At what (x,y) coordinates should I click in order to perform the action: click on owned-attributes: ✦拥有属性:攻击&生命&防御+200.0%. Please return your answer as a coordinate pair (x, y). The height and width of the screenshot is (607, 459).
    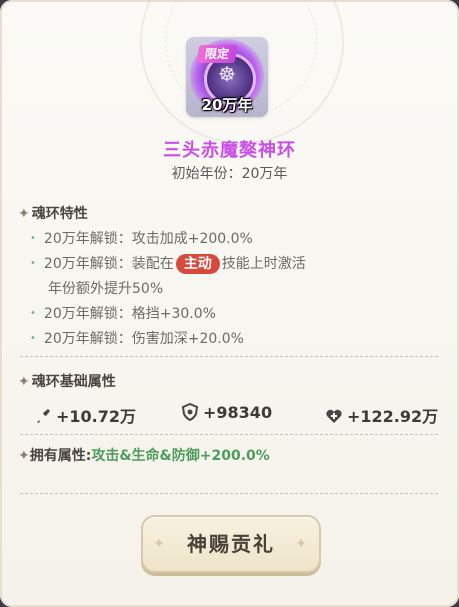
    Looking at the image, I should click on (144, 456).